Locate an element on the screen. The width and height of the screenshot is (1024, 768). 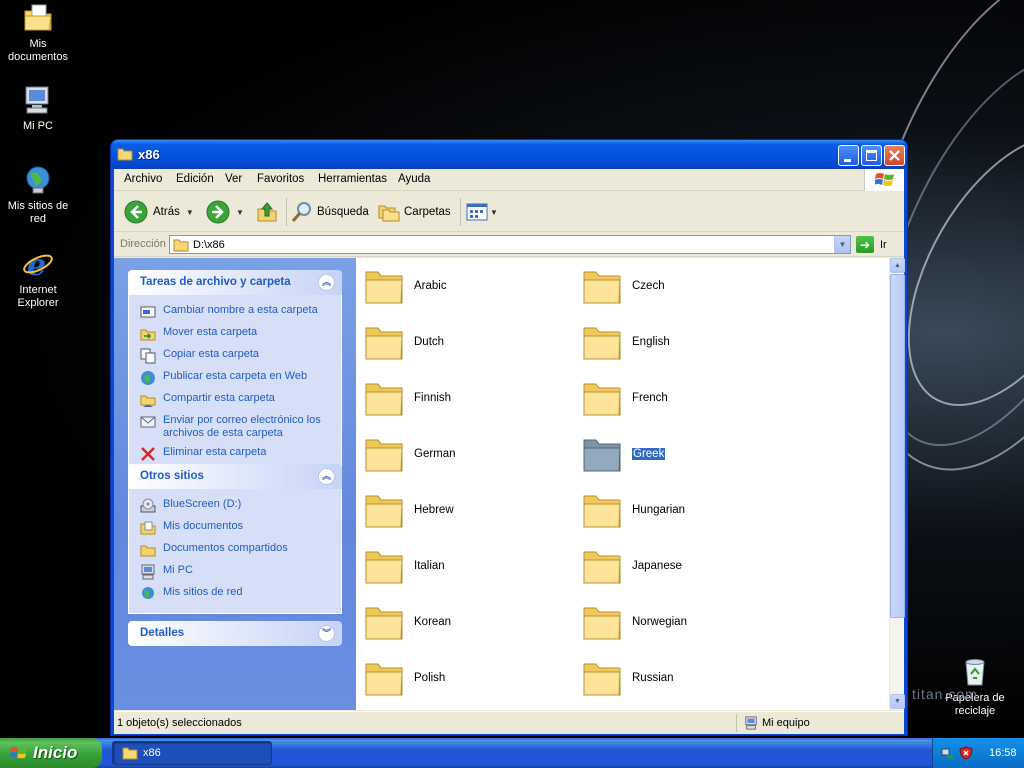
forward-dropdown-icon: ▼ is located at coordinates (240, 212).